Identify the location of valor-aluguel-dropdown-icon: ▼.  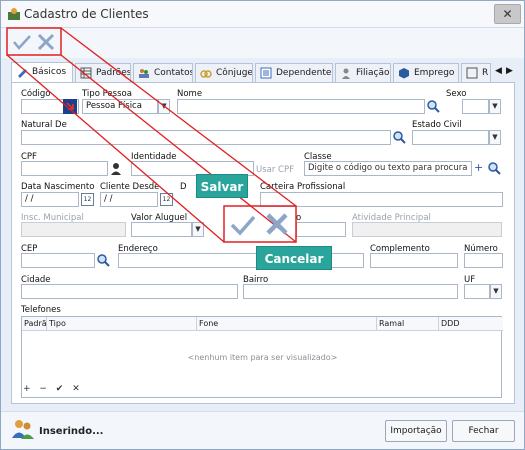
(198, 229).